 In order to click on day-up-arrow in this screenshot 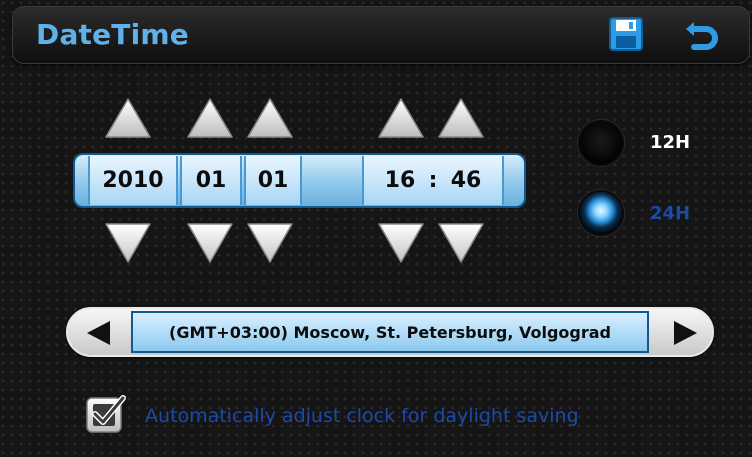, I will do `click(270, 118)`.